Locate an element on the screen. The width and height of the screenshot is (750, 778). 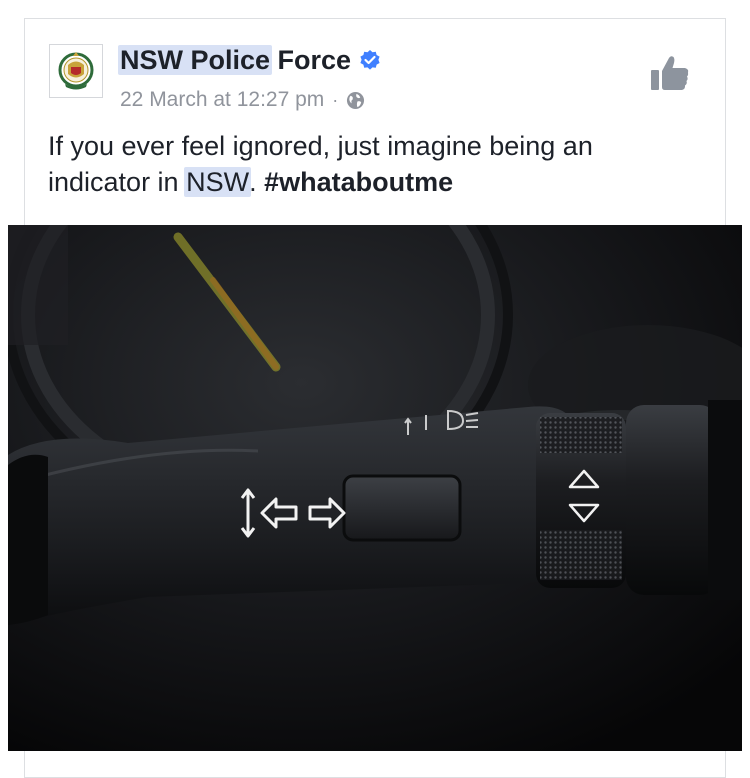
hashtag-link: #whataboutme is located at coordinates (358, 182).